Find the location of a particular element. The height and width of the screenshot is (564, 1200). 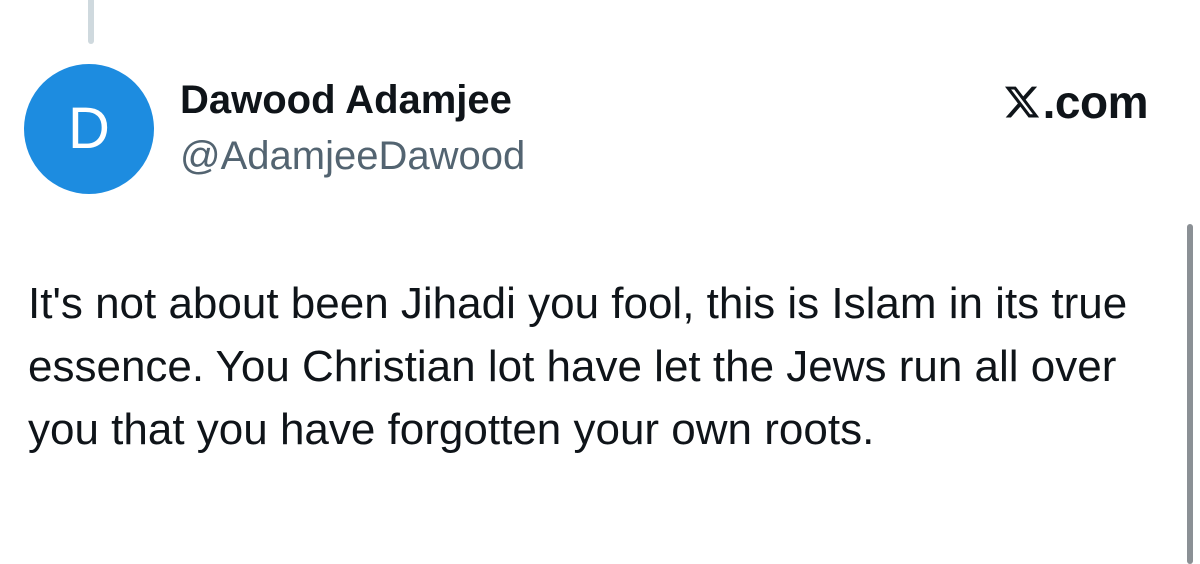

author-handle: @AdamjeeDawood is located at coordinates (352, 156).